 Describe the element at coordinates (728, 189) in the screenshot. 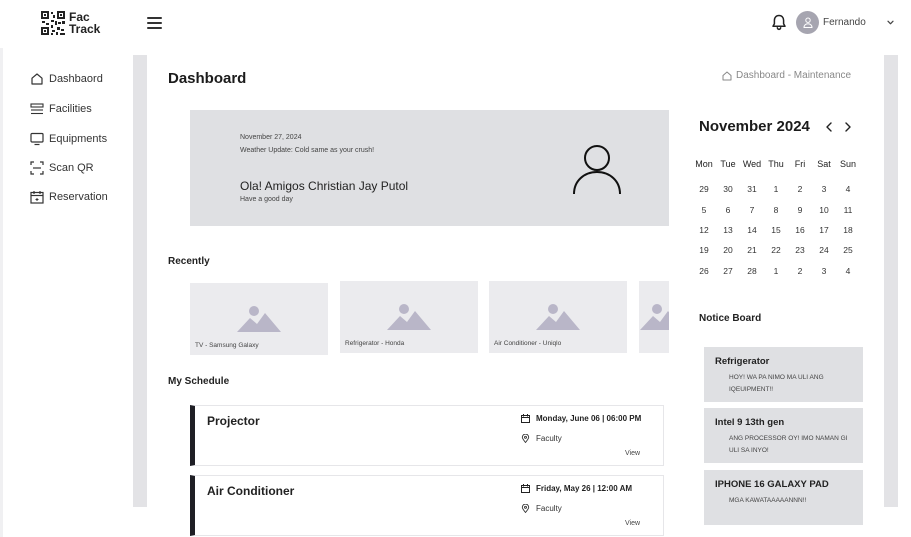

I see `calendar-day: 30` at that location.